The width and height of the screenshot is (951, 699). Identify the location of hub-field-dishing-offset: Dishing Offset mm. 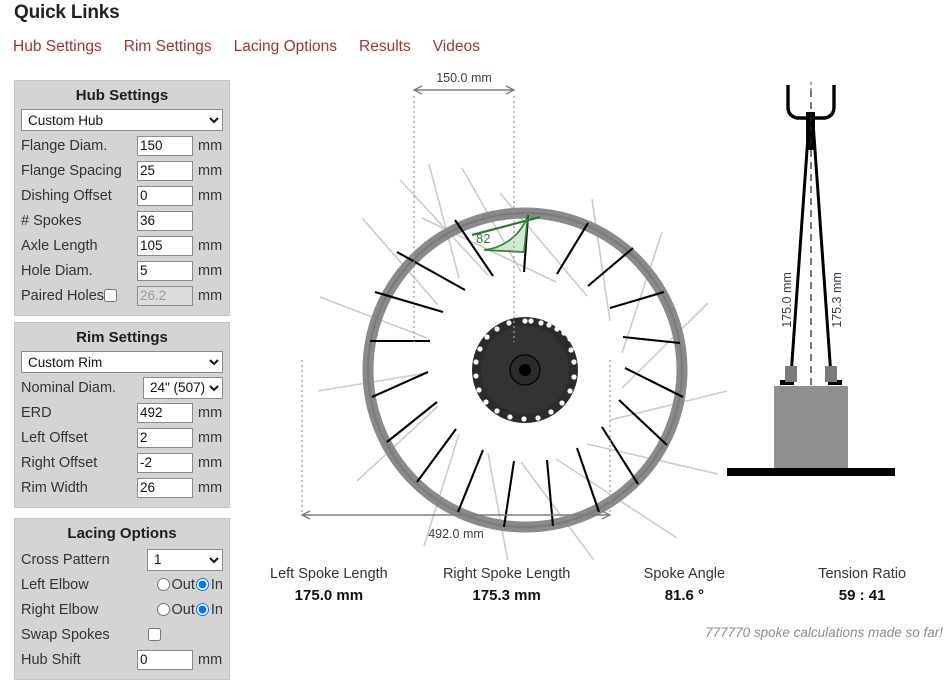
(122, 195).